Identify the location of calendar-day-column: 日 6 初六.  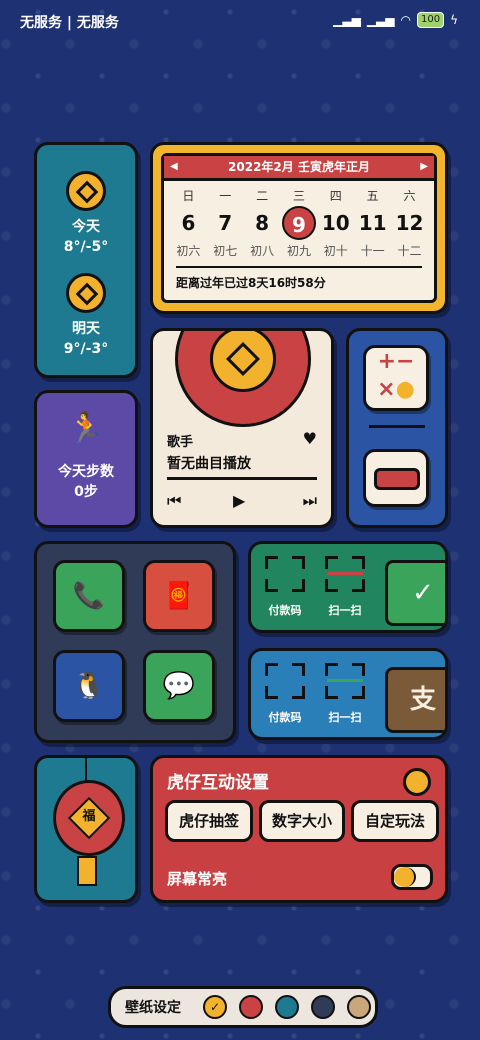
(188, 223).